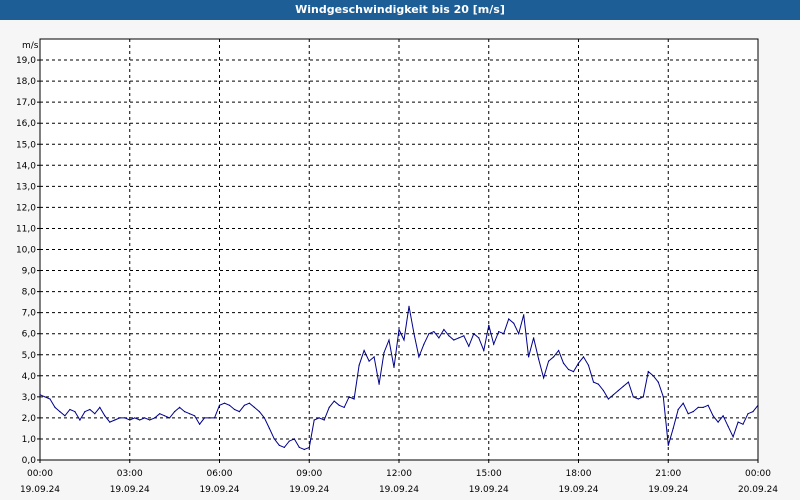 Image resolution: width=800 pixels, height=500 pixels. Describe the element at coordinates (29, 356) in the screenshot. I see `y-tick-label: 5,0` at that location.